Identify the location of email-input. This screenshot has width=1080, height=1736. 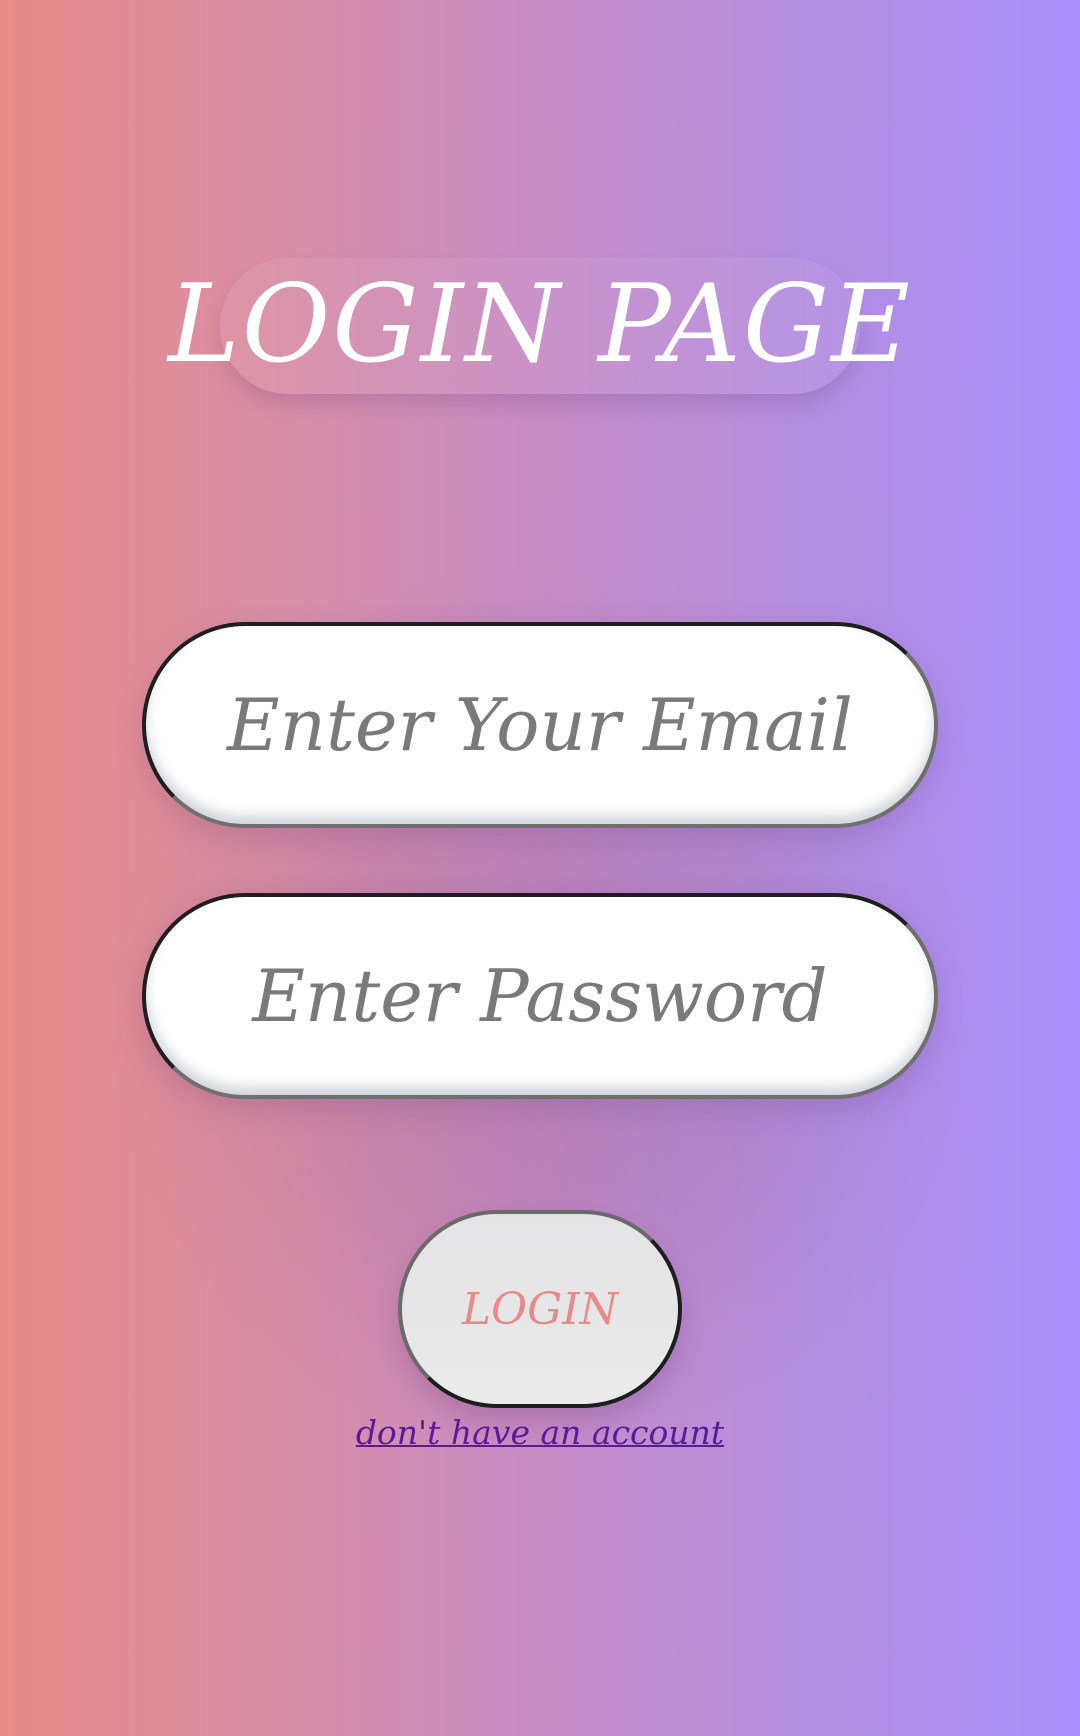
(540, 725).